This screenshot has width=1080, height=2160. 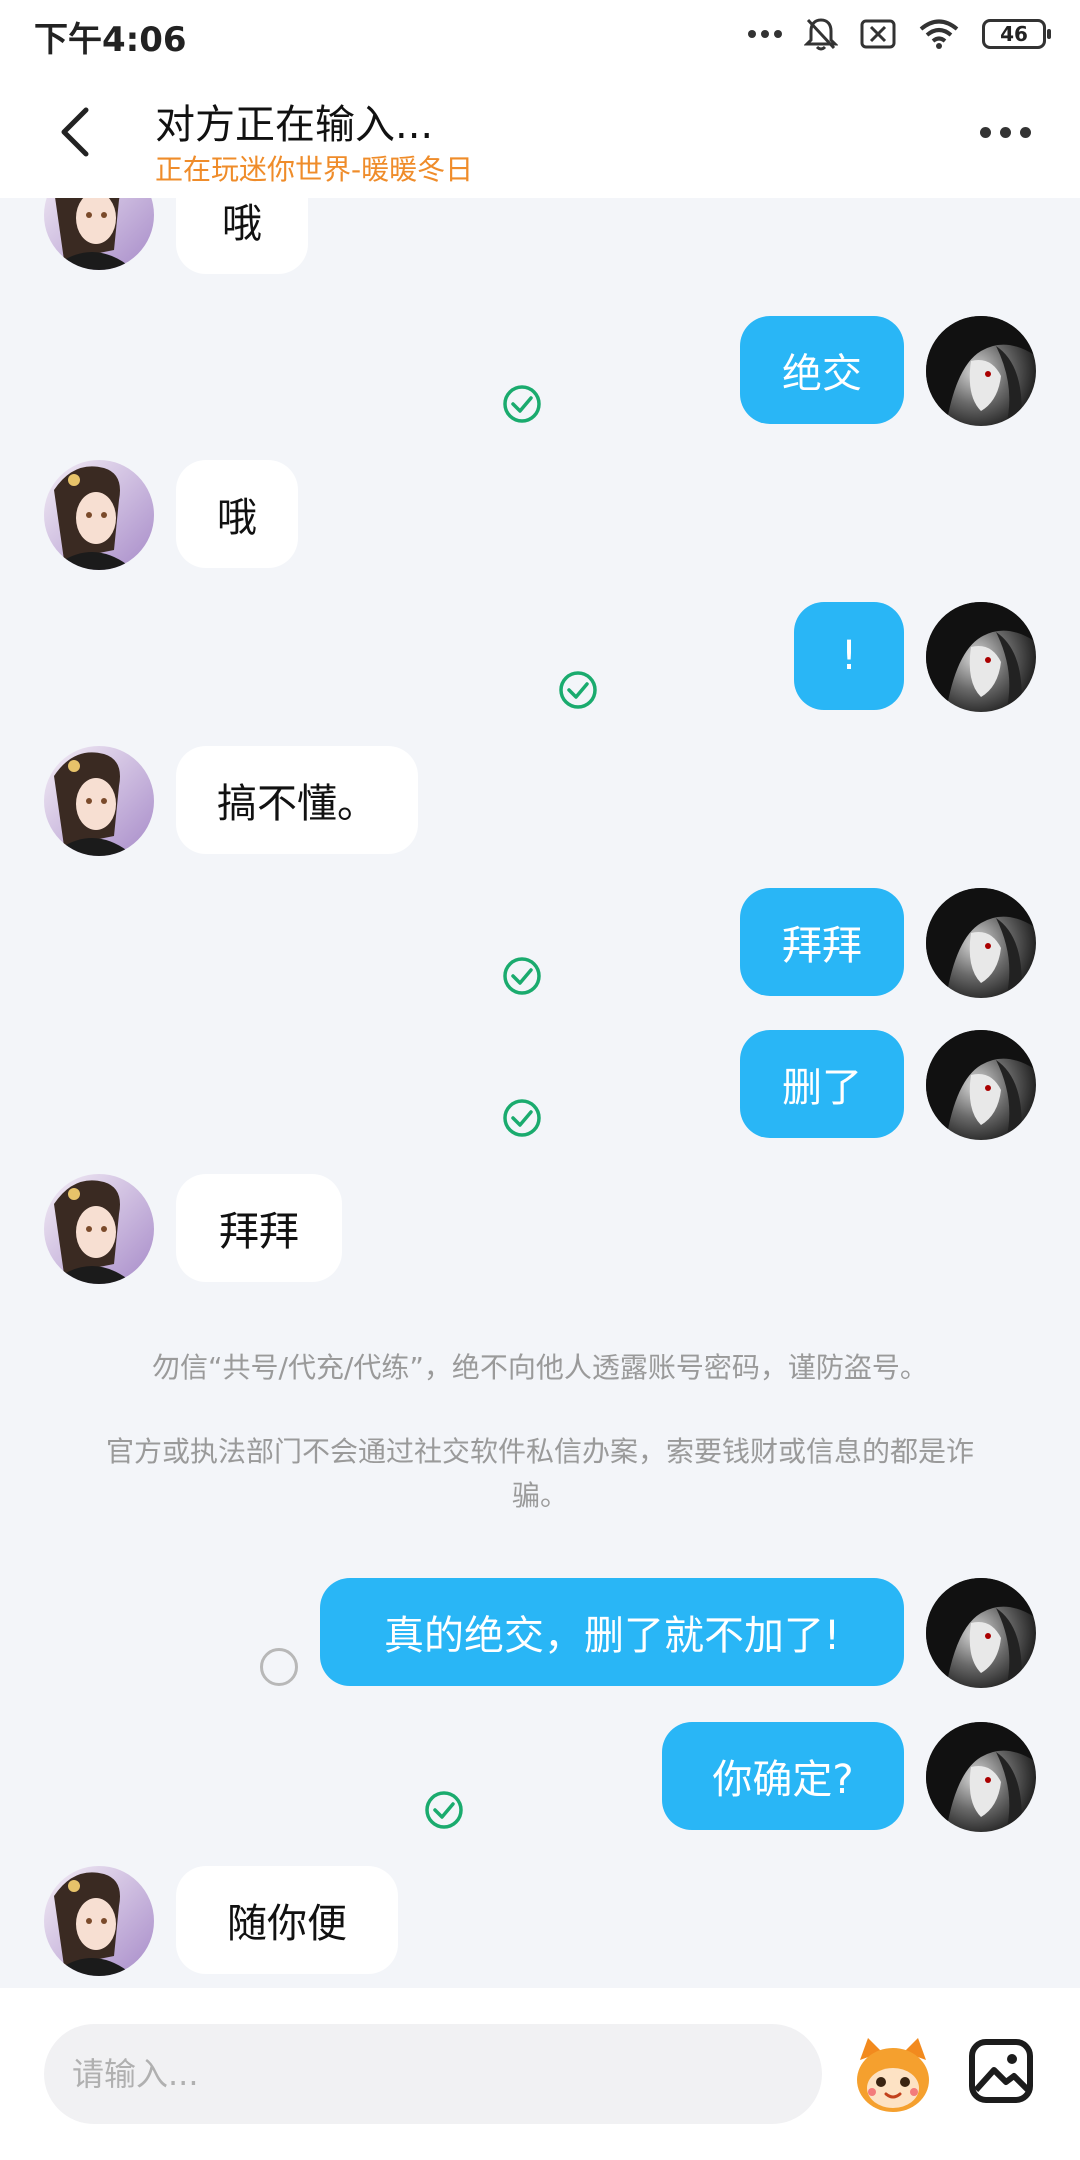 What do you see at coordinates (878, 34) in the screenshot?
I see `no-sim-icon` at bounding box center [878, 34].